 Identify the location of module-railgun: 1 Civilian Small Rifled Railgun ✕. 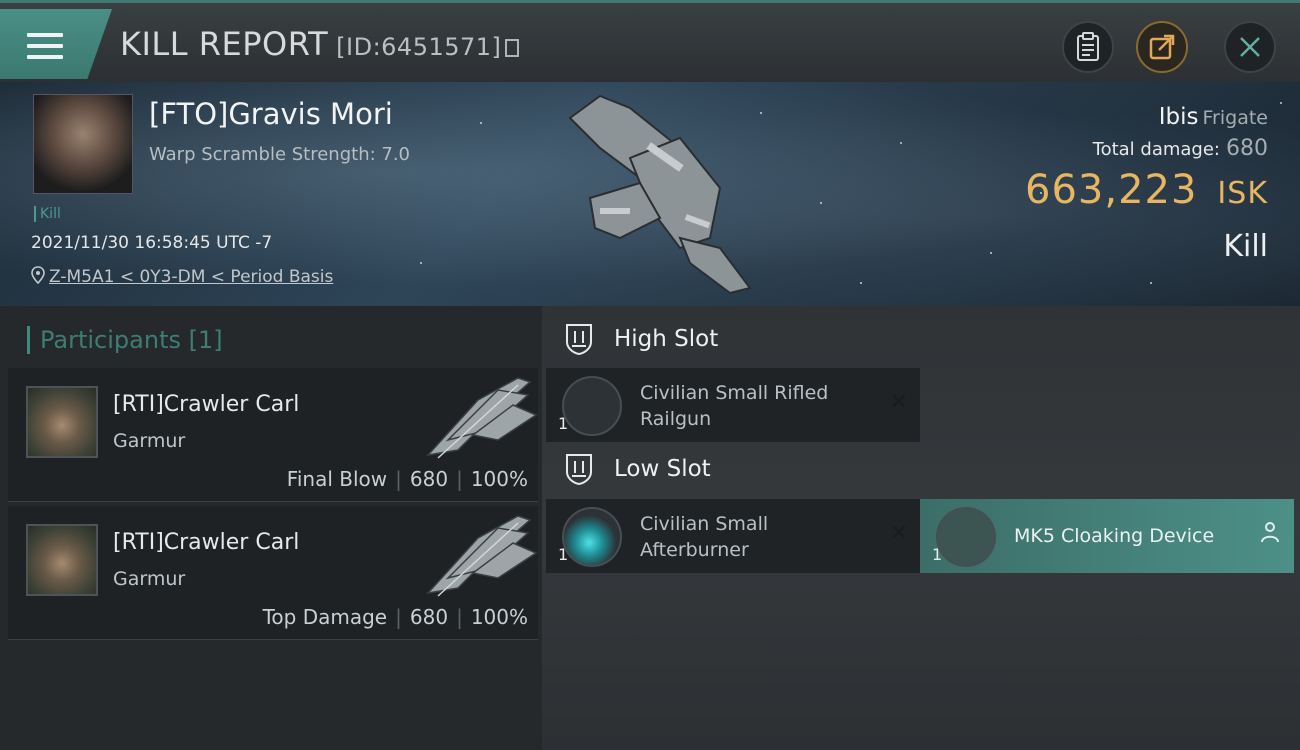
(733, 405).